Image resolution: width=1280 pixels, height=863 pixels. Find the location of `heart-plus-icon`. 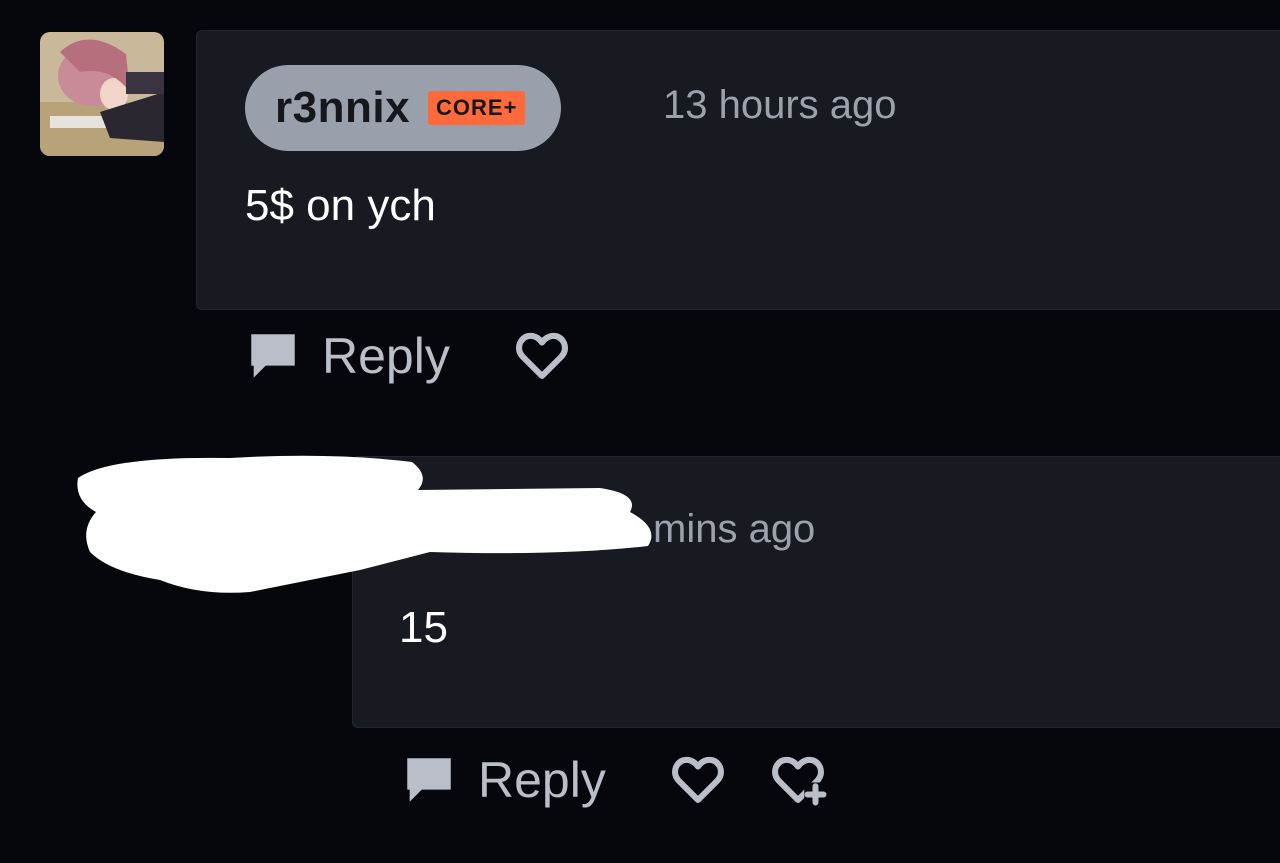

heart-plus-icon is located at coordinates (799, 781).